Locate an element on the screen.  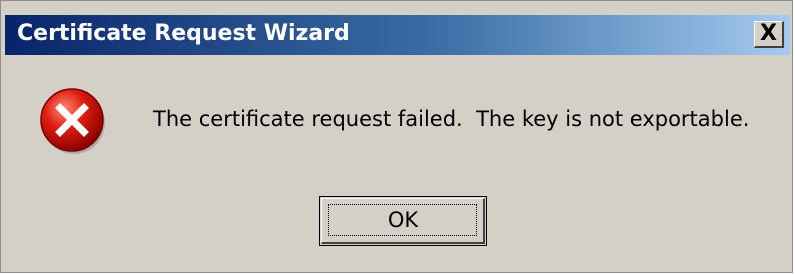
error-icon is located at coordinates (72, 121).